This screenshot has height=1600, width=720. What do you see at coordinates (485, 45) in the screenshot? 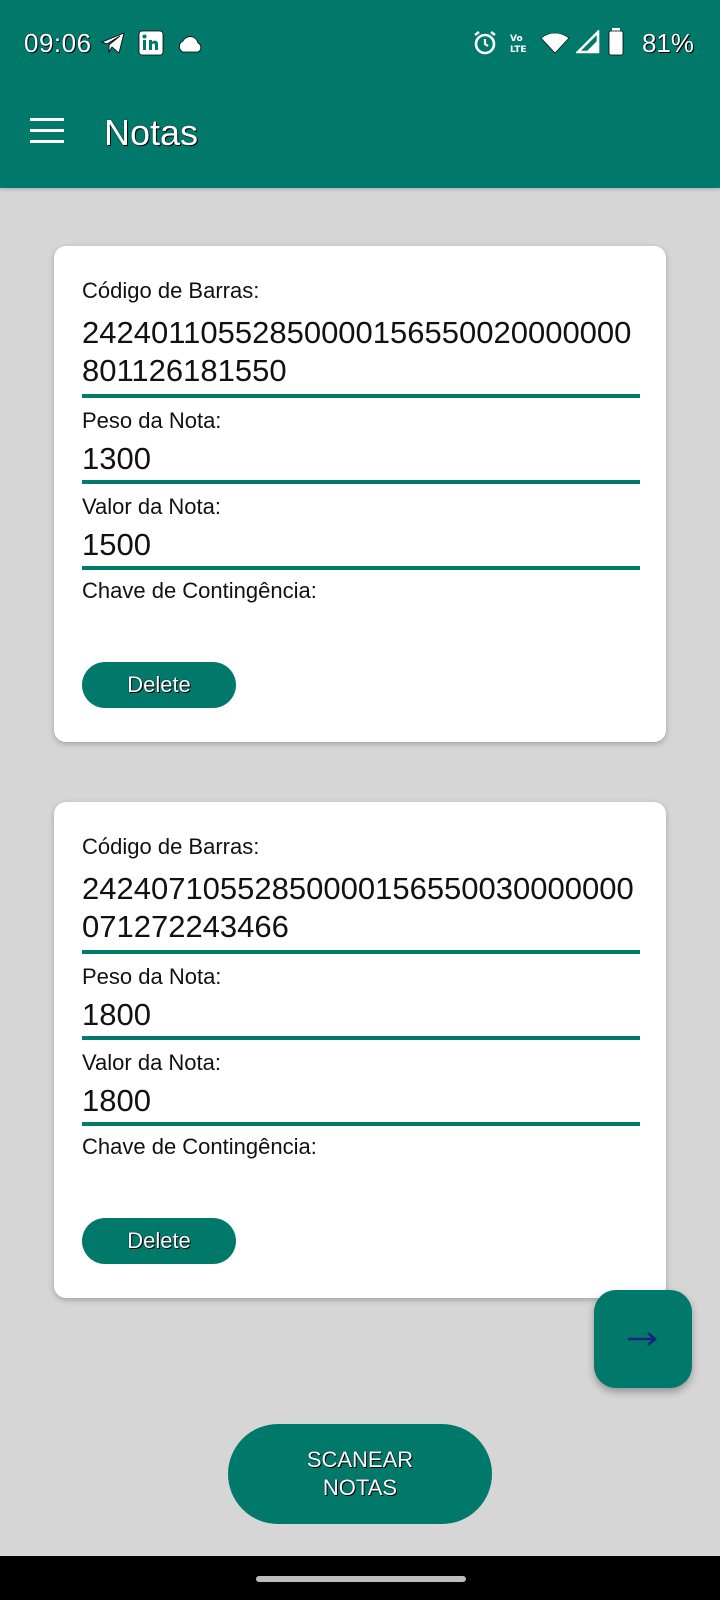
I see `alarm-icon` at bounding box center [485, 45].